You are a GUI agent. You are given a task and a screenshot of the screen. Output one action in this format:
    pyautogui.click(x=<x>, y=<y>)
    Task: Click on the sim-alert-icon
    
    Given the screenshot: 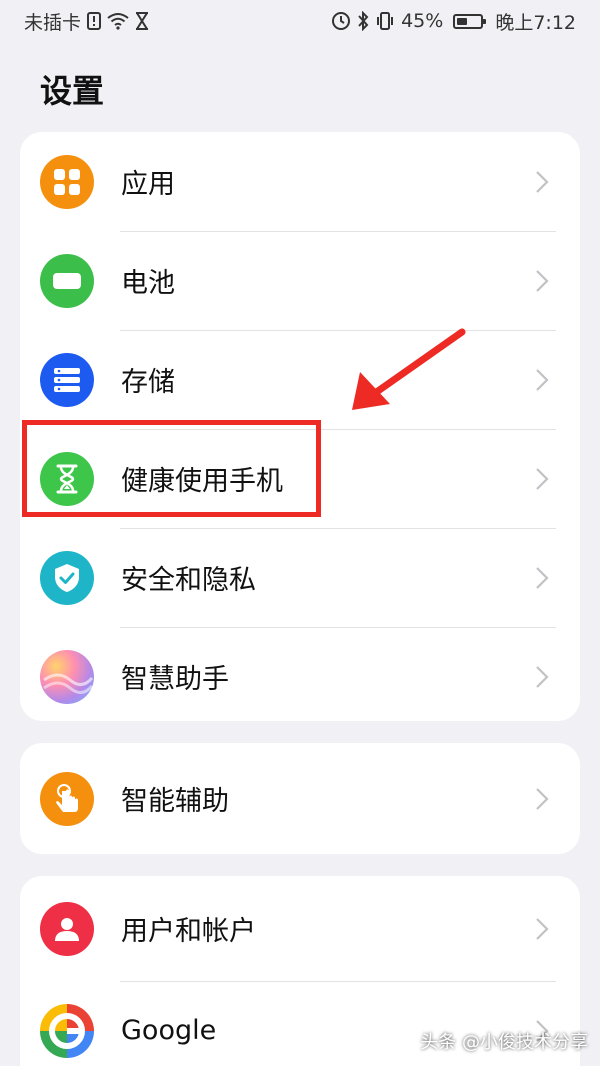 What is the action you would take?
    pyautogui.click(x=94, y=21)
    